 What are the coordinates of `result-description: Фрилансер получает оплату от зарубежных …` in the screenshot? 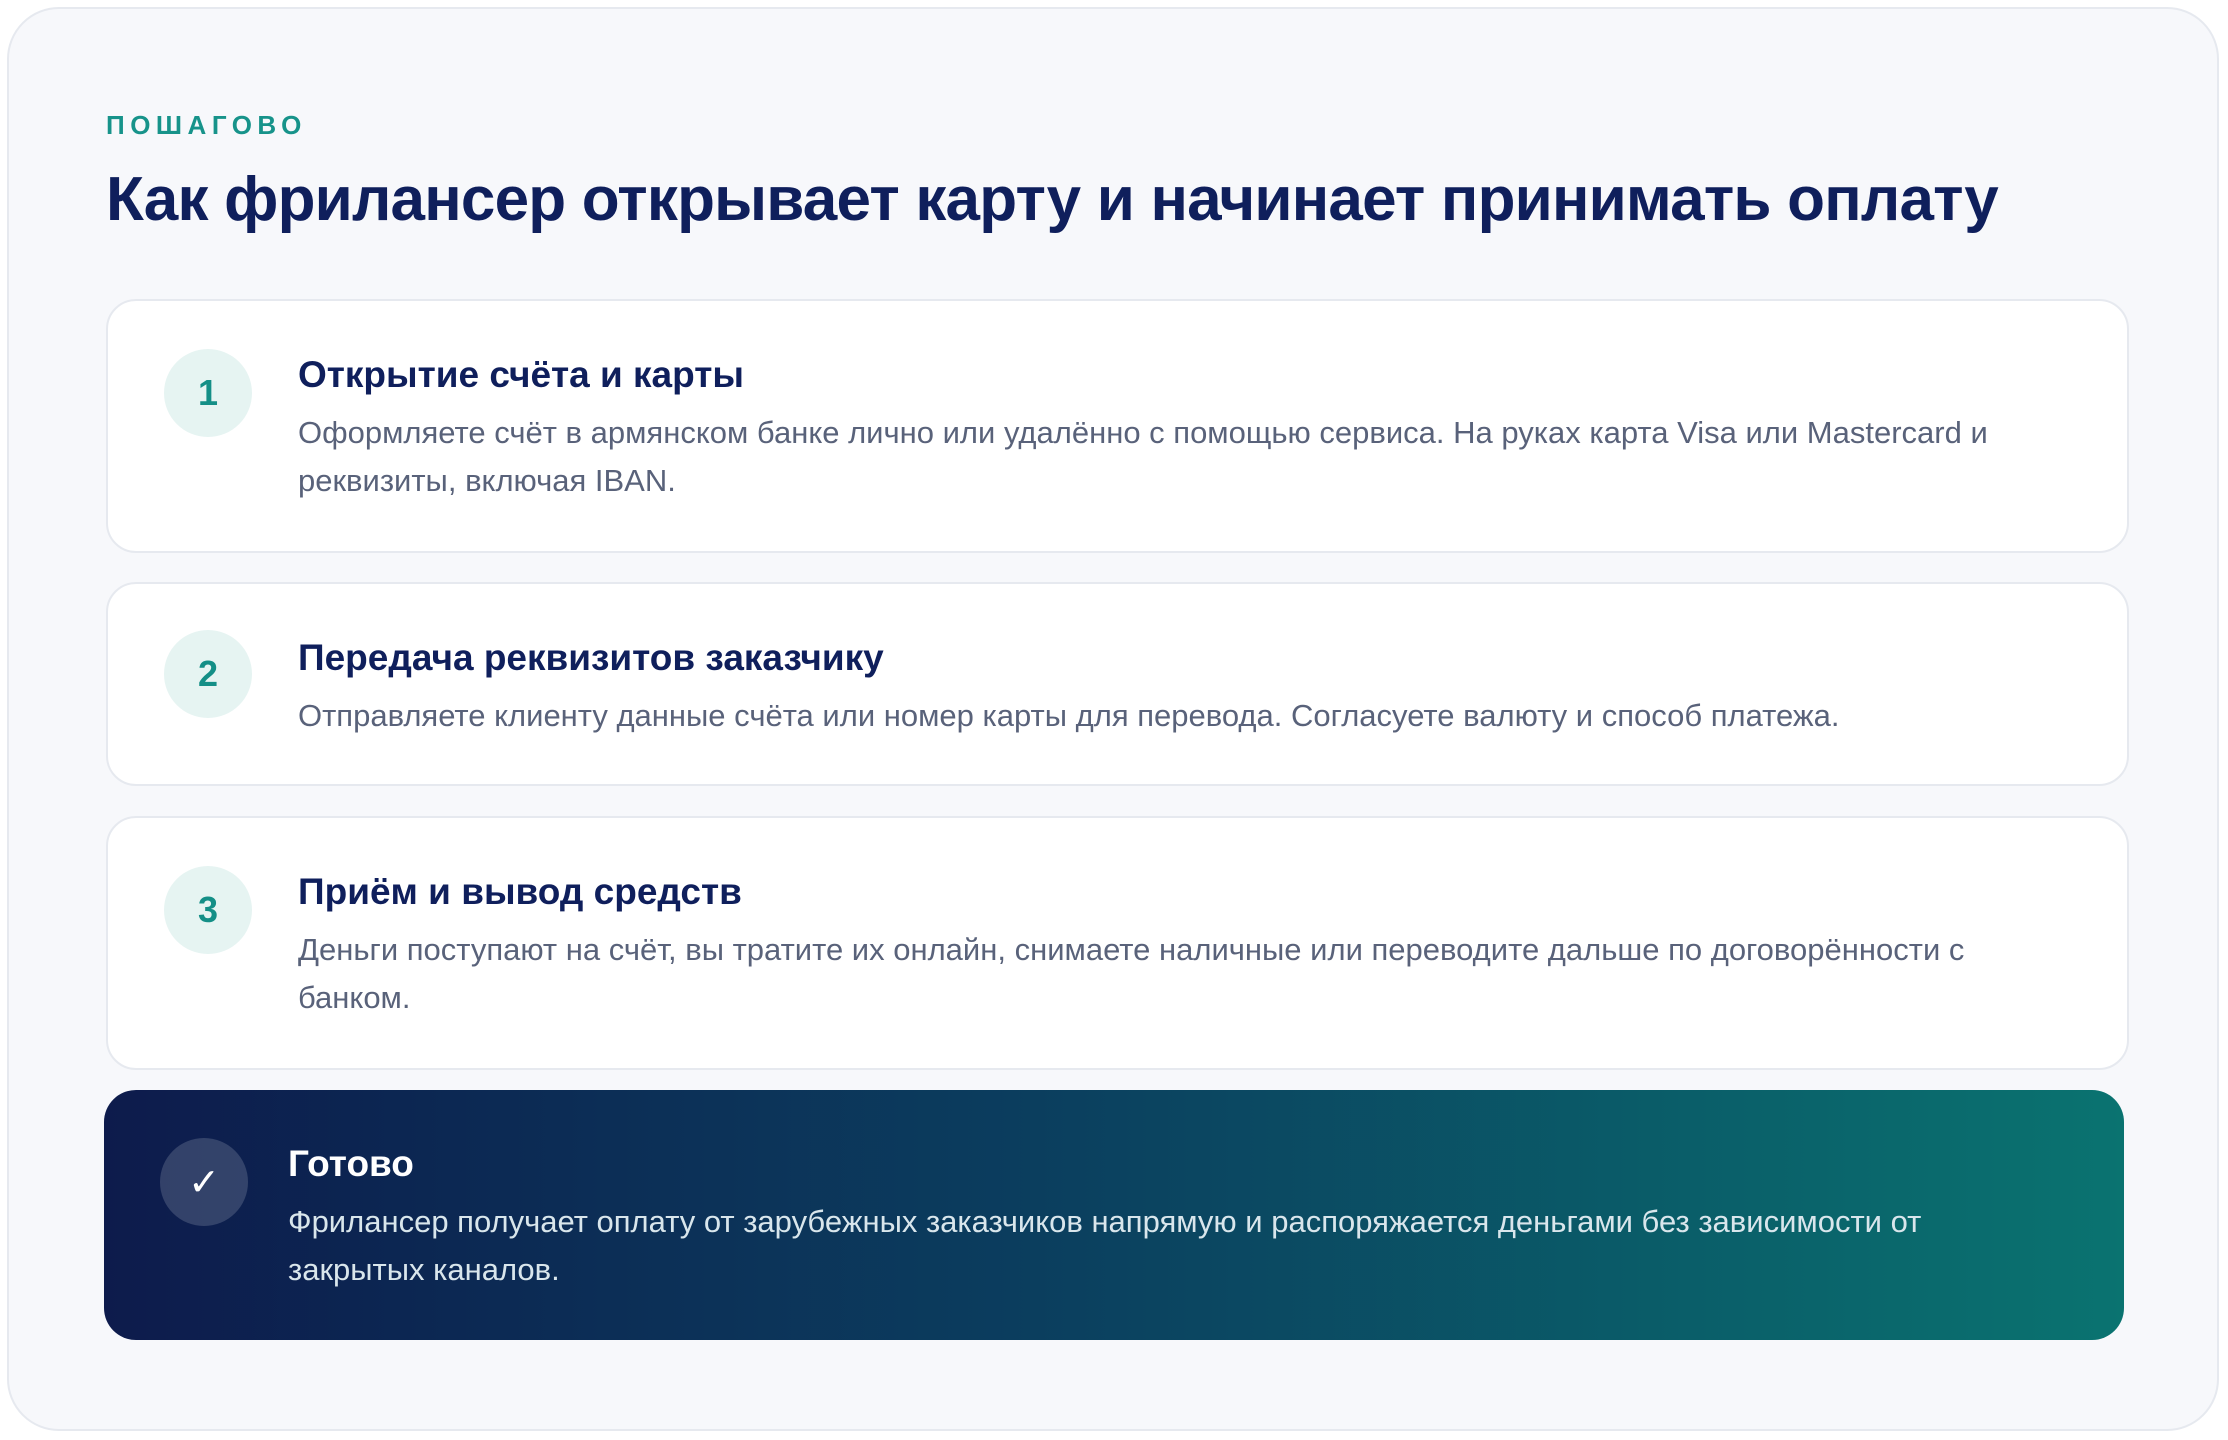 It's located at (1105, 1245).